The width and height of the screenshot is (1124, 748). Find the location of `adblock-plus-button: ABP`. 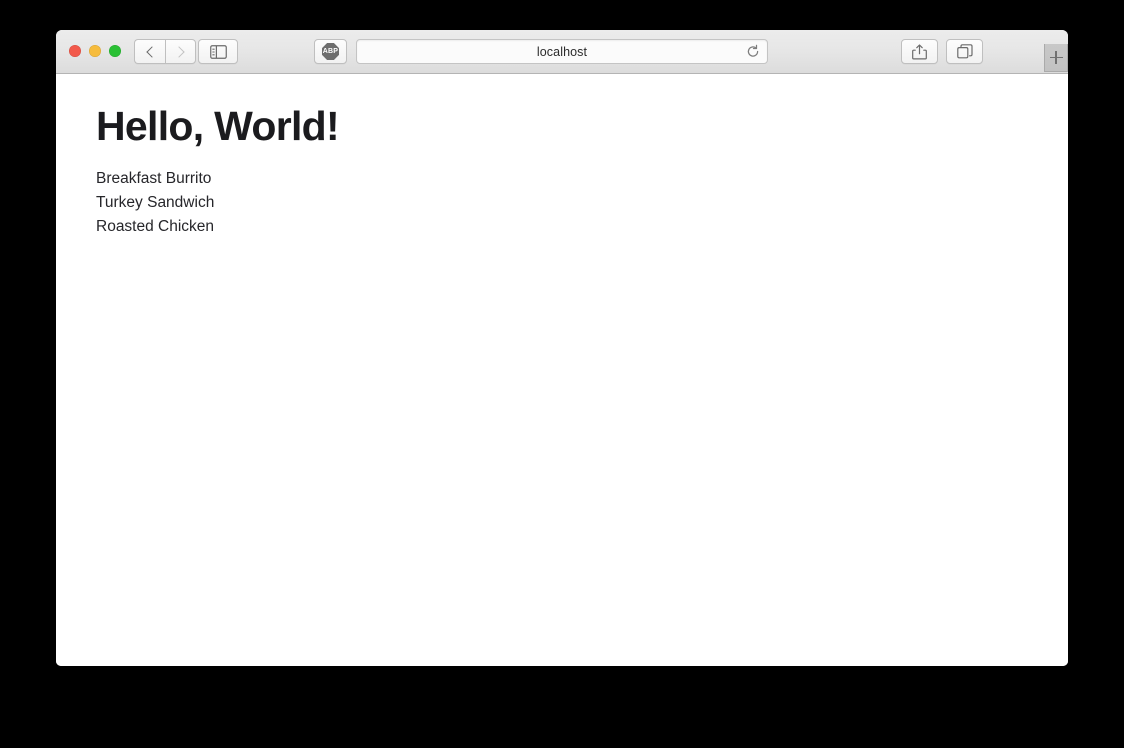

adblock-plus-button: ABP is located at coordinates (330, 51).